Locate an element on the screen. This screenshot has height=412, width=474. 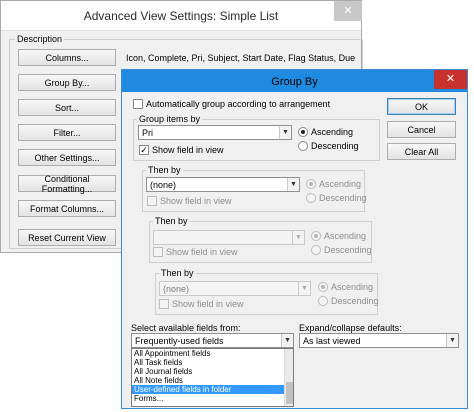
group-by-field-4: (none) ▼ is located at coordinates (235, 288).